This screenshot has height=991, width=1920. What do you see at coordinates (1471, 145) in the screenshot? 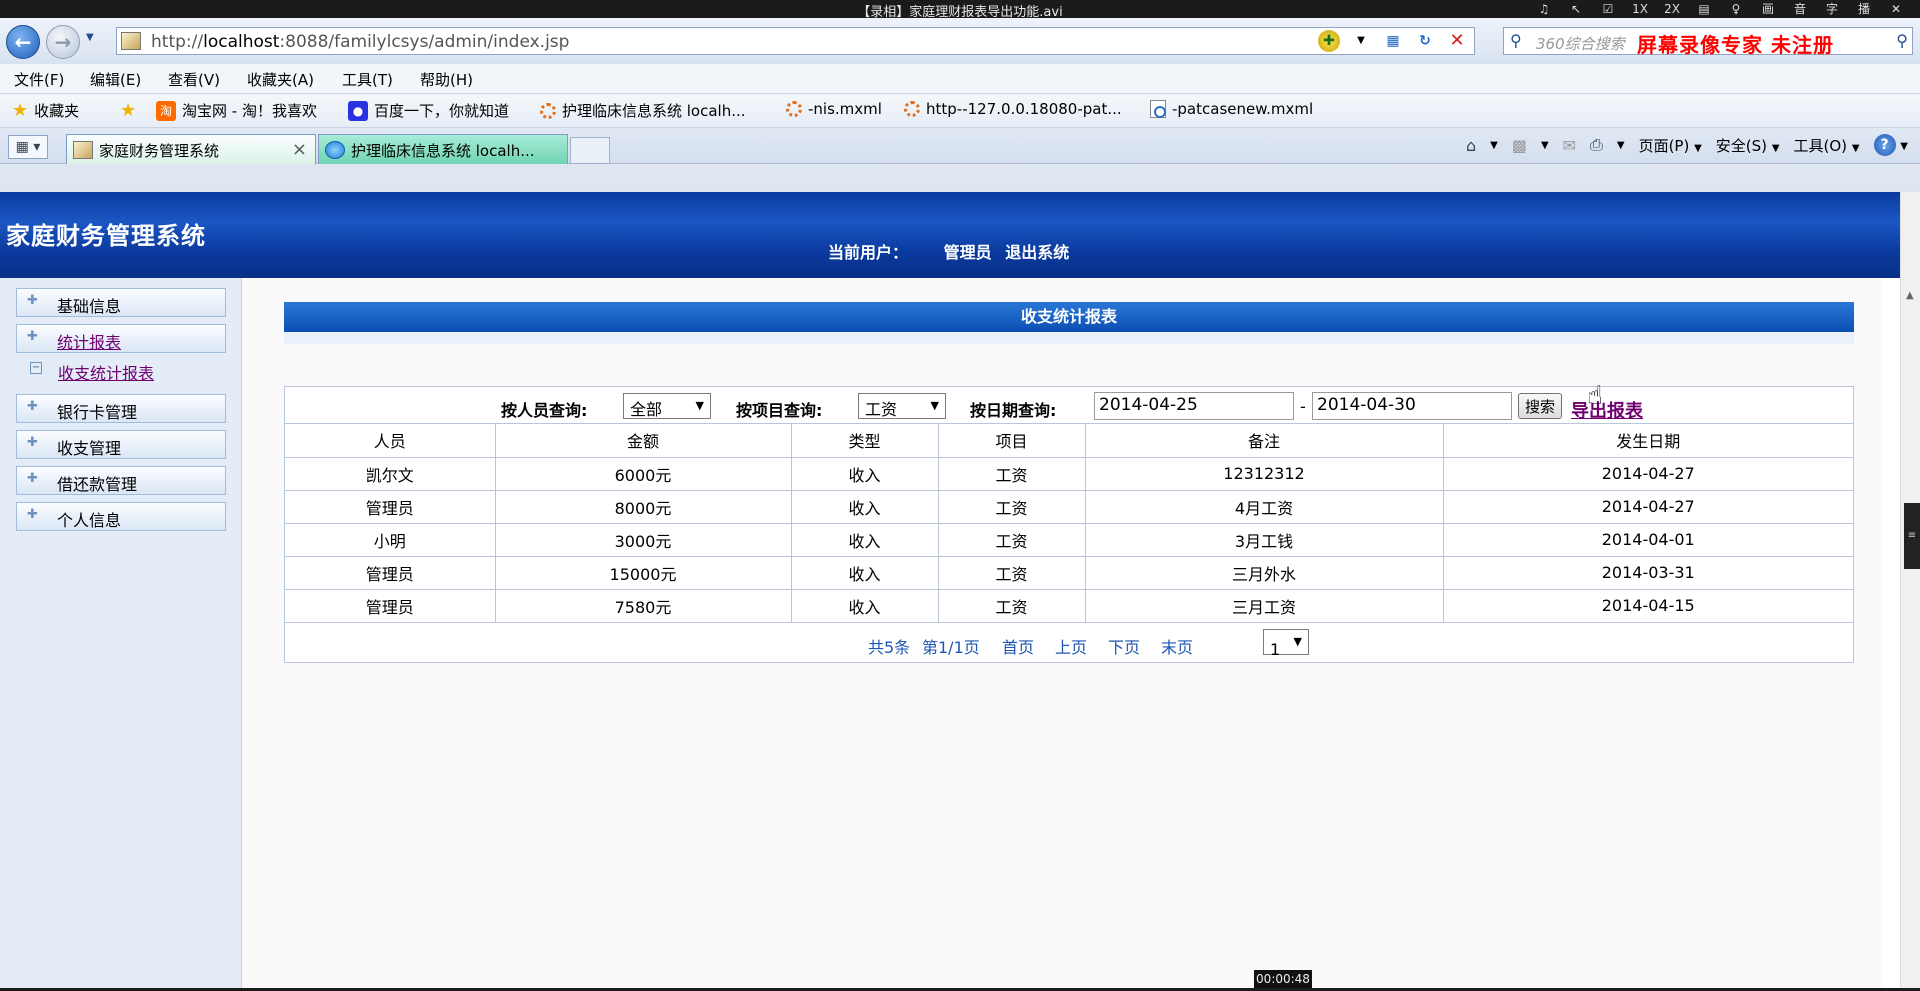
I see `home-icon: ⌂` at bounding box center [1471, 145].